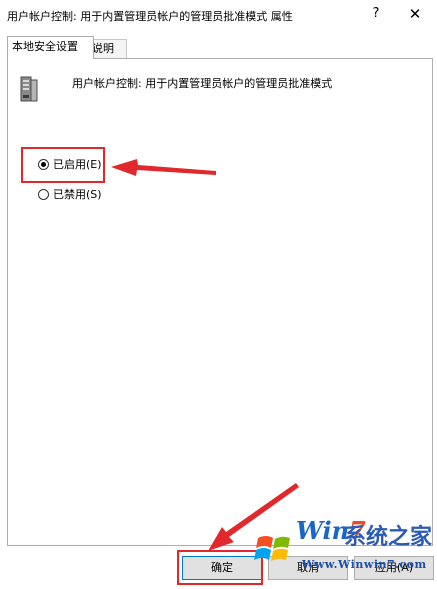 The height and width of the screenshot is (589, 437). Describe the element at coordinates (222, 568) in the screenshot. I see `ok-button: 确定` at that location.